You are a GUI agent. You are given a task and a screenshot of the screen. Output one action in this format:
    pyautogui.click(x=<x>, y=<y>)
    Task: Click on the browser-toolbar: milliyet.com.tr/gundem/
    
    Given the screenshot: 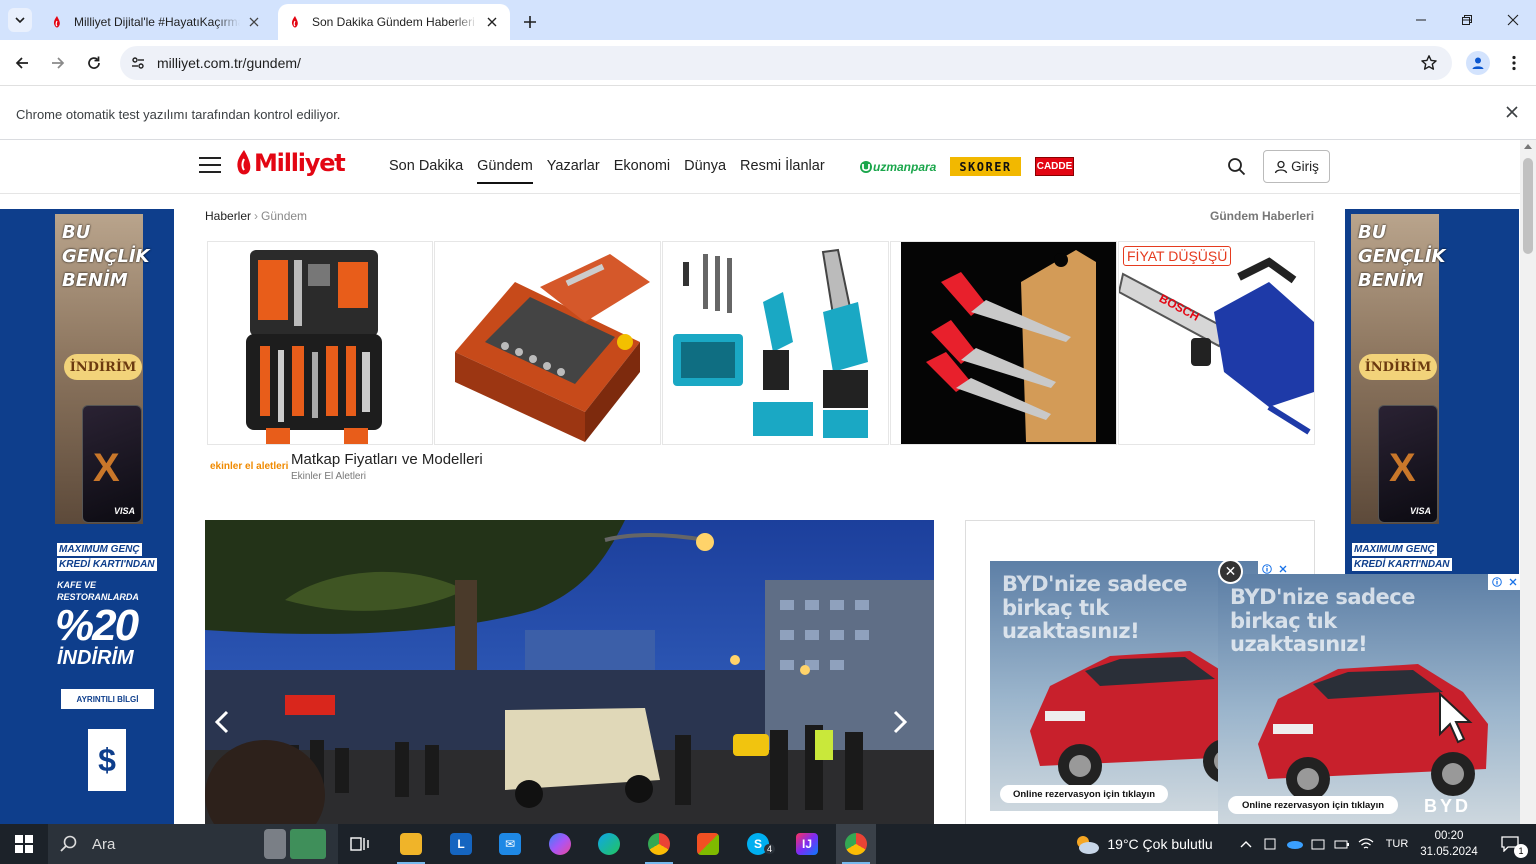 What is the action you would take?
    pyautogui.click(x=768, y=63)
    